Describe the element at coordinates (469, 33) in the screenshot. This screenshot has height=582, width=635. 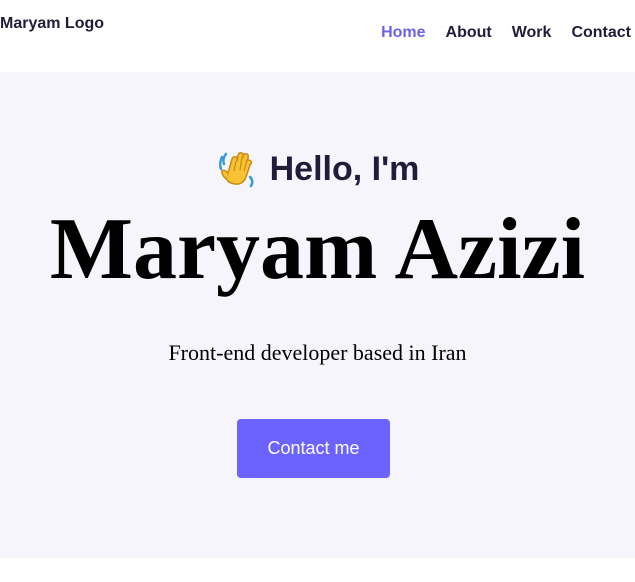
I see `nav-link-about: About` at that location.